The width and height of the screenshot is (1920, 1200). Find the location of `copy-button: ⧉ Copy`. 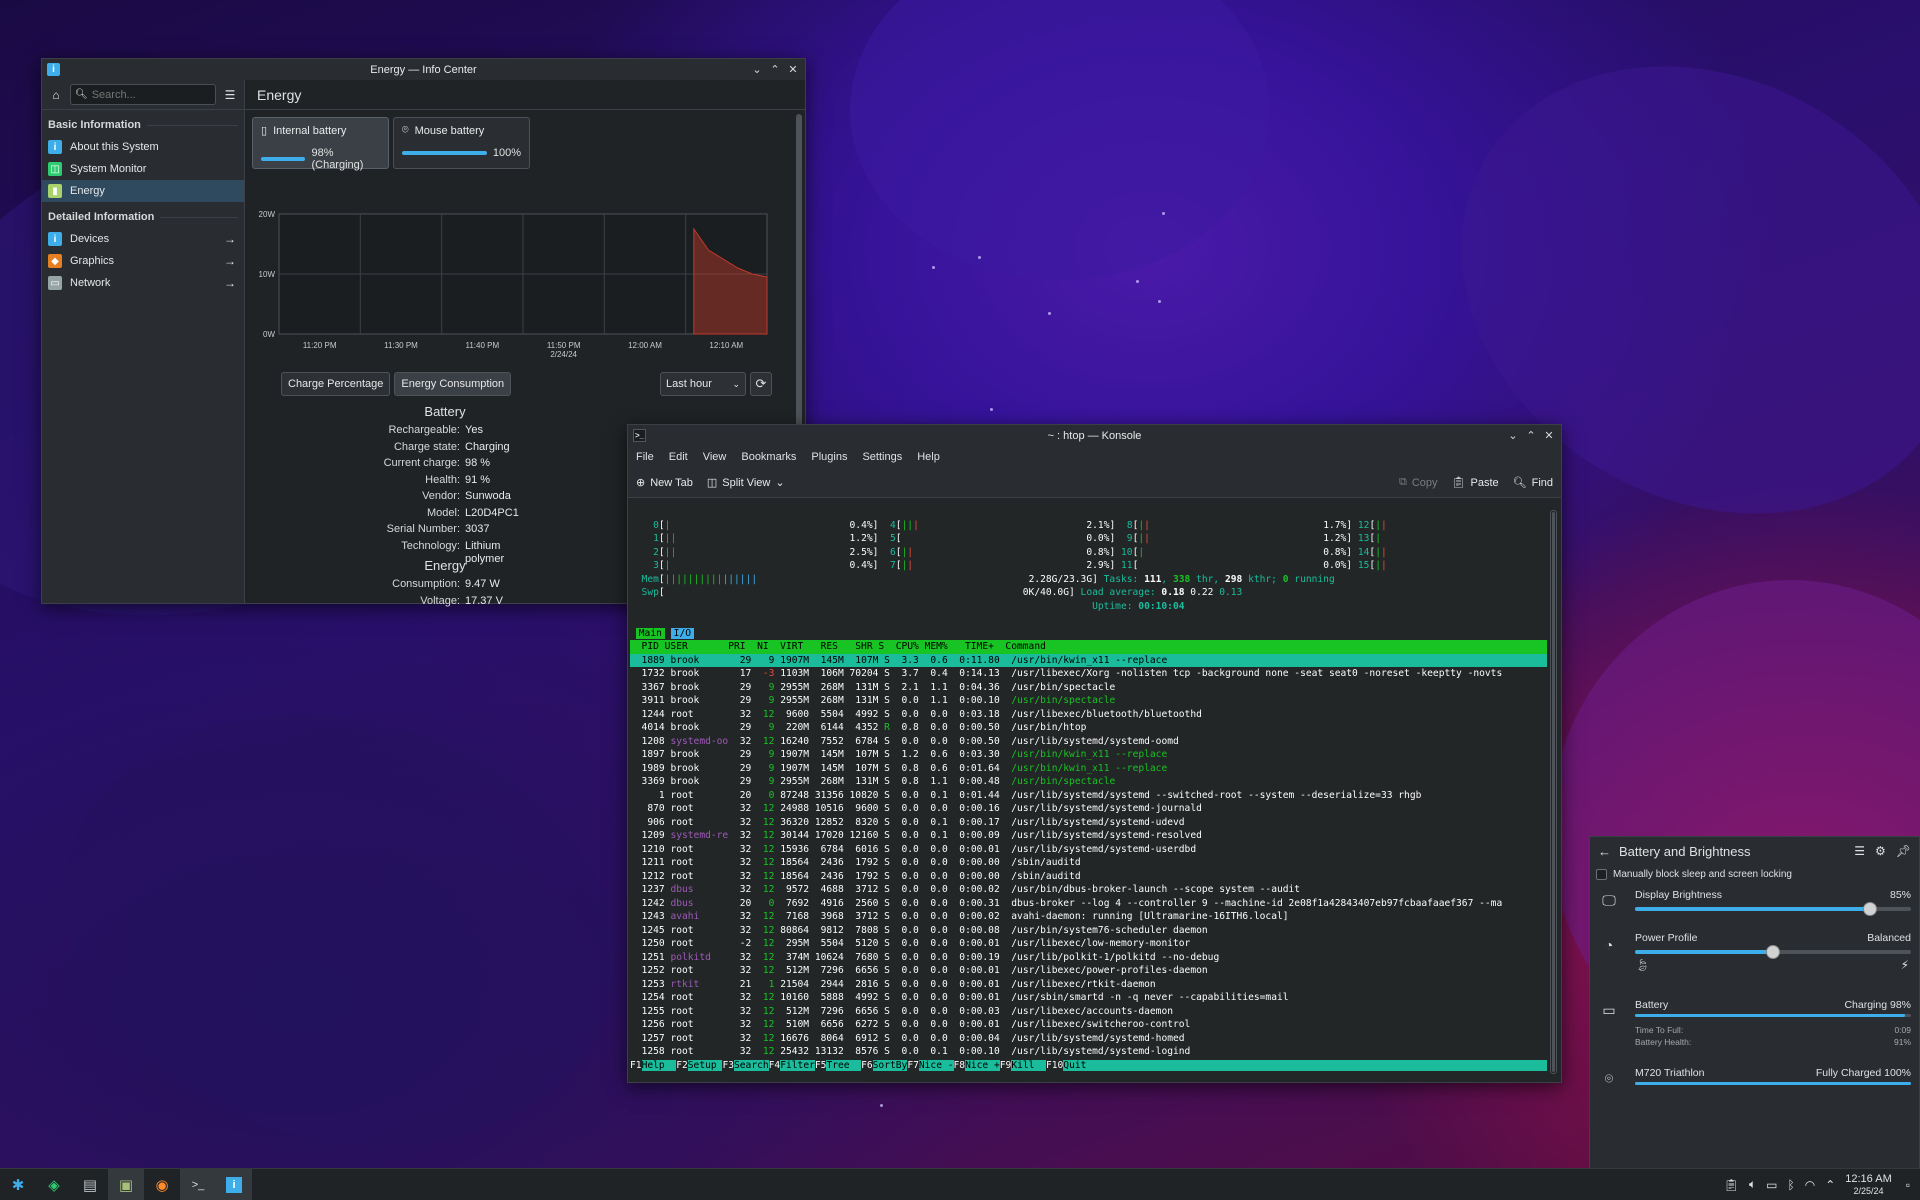

copy-button: ⧉ Copy is located at coordinates (1418, 482).